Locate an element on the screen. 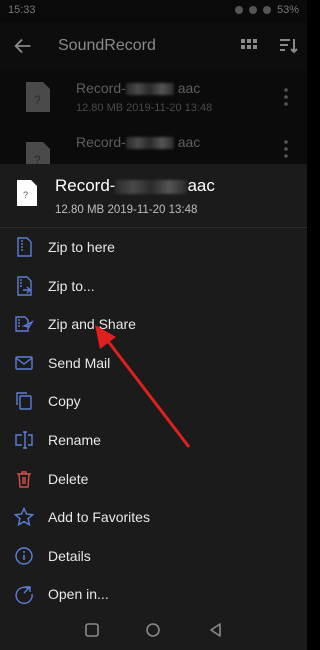  selected-file-name: Record-aac is located at coordinates (135, 185).